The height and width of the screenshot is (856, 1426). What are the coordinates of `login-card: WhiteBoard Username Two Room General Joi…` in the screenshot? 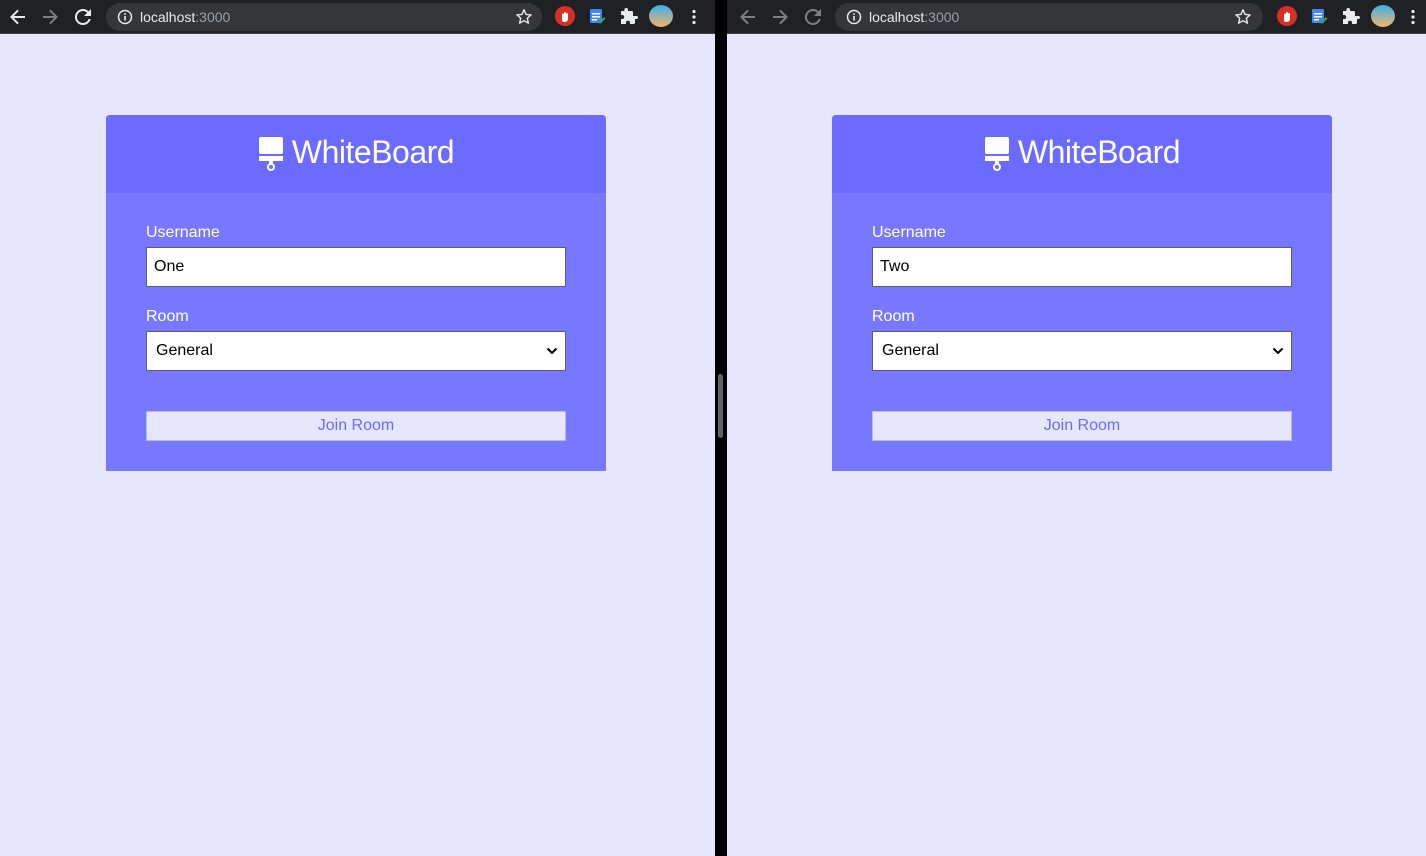 It's located at (1082, 293).